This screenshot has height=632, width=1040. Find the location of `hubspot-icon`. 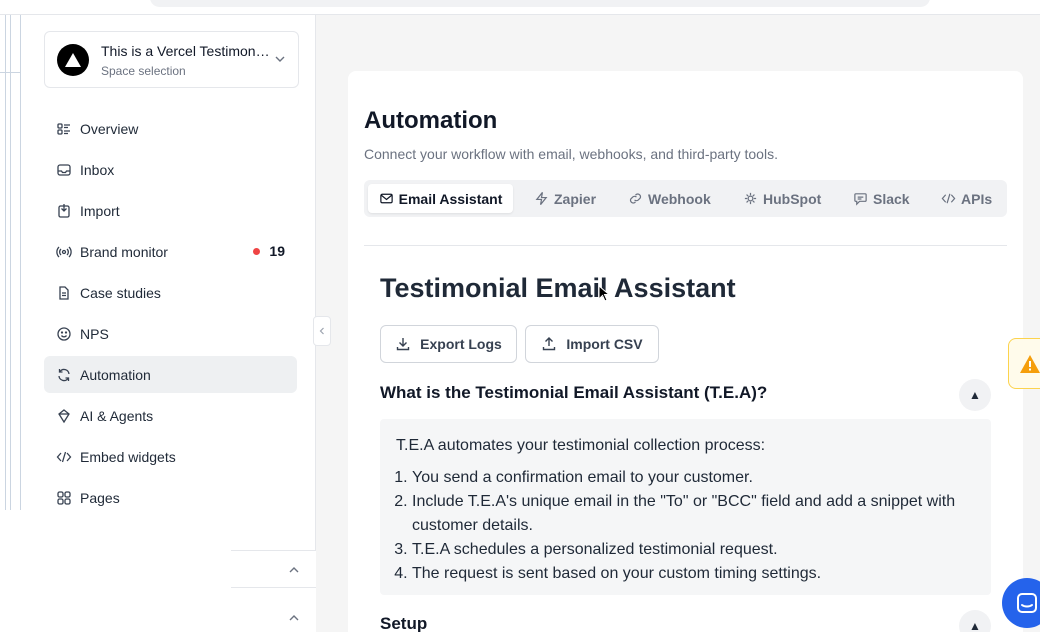

hubspot-icon is located at coordinates (750, 198).